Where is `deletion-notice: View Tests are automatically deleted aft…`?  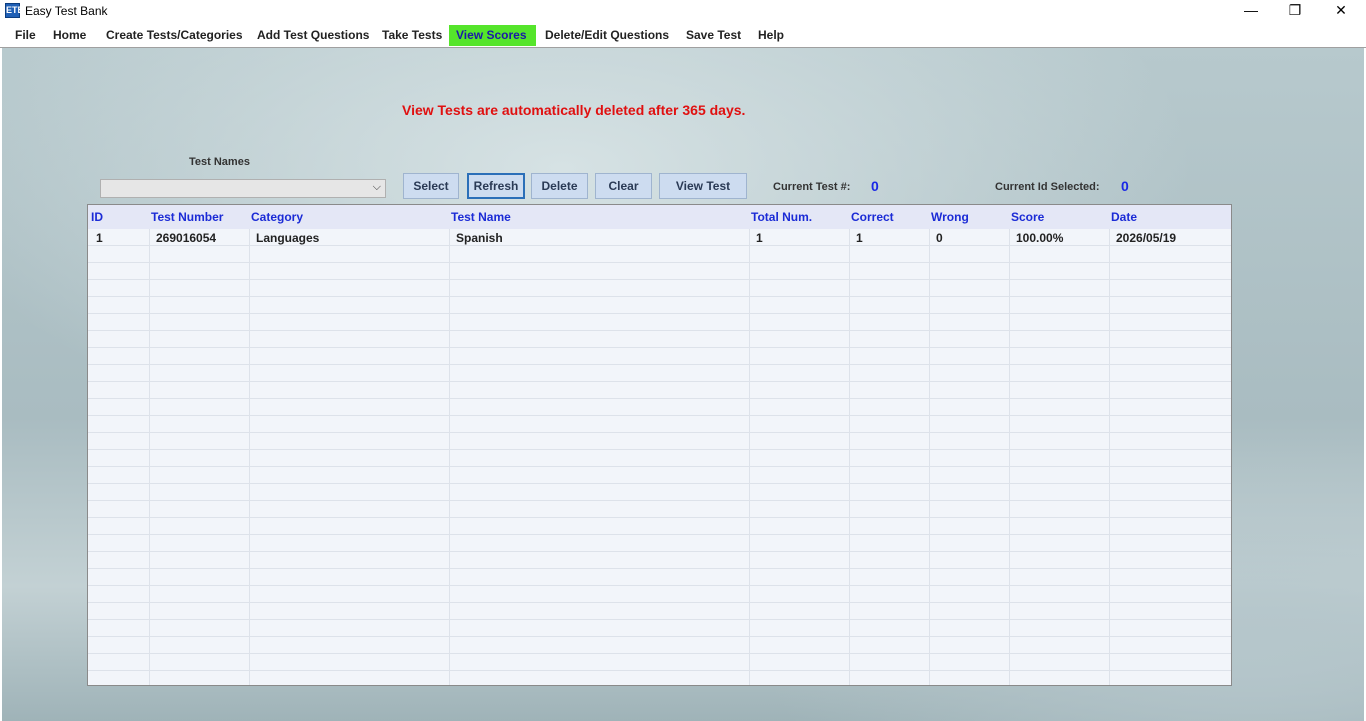
deletion-notice: View Tests are automatically deleted aft… is located at coordinates (574, 110).